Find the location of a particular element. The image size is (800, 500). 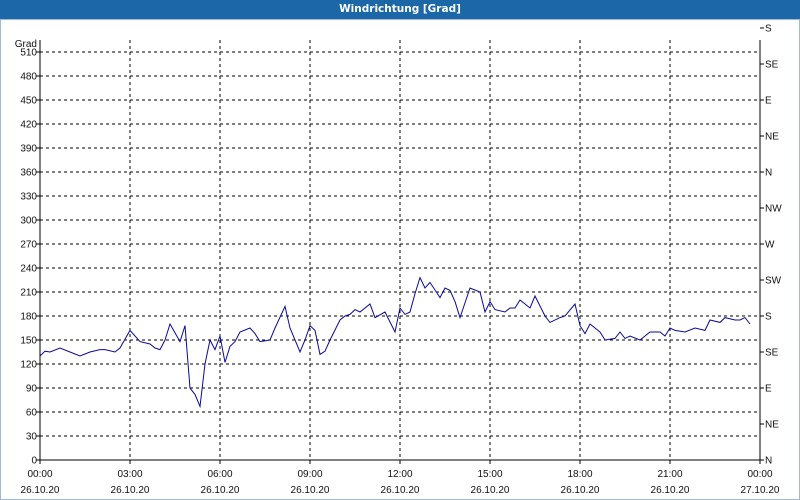

x-tick-time-label: 18:00 is located at coordinates (579, 474).